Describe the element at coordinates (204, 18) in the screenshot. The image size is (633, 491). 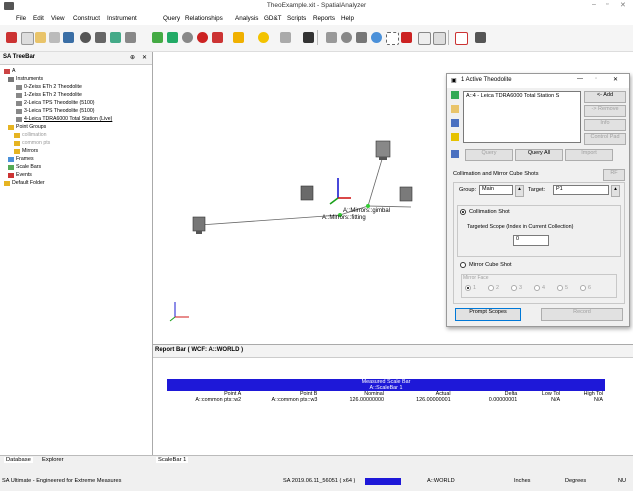
I see `menu-relationships: Relationships` at that location.